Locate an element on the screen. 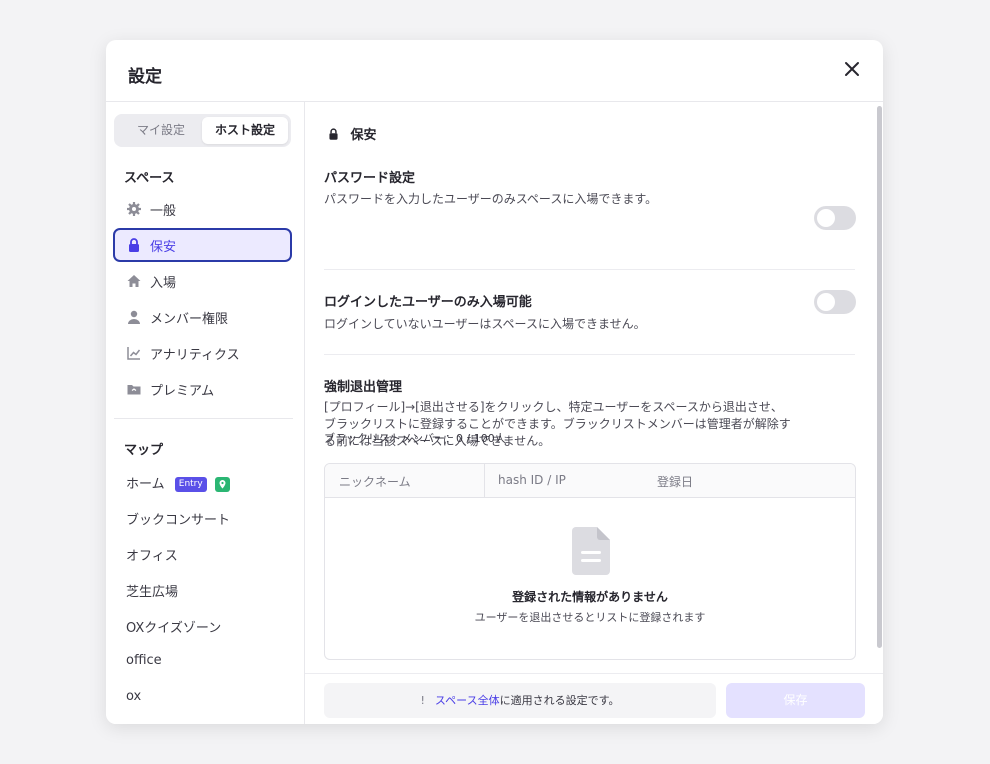  page-title-text: 保安 is located at coordinates (363, 135).